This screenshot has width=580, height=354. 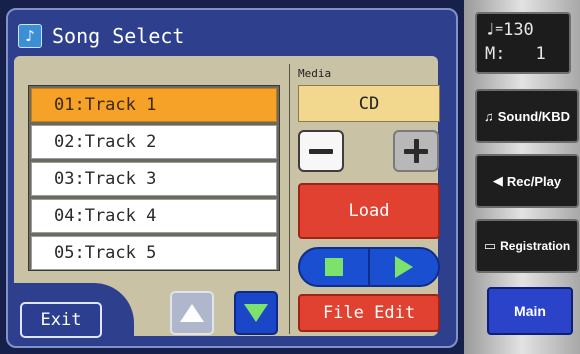 What do you see at coordinates (118, 36) in the screenshot?
I see `dialog-title: Song Select` at bounding box center [118, 36].